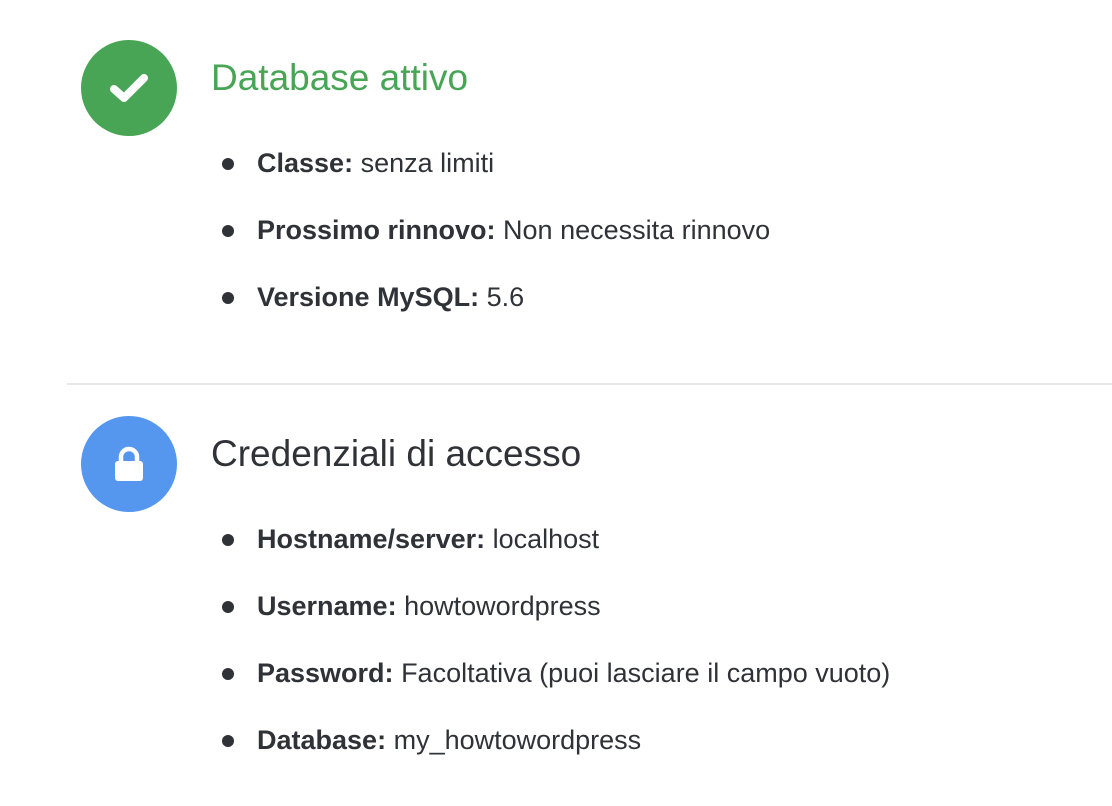 Image resolution: width=1112 pixels, height=806 pixels. What do you see at coordinates (305, 163) in the screenshot?
I see `item-key: Classe:` at bounding box center [305, 163].